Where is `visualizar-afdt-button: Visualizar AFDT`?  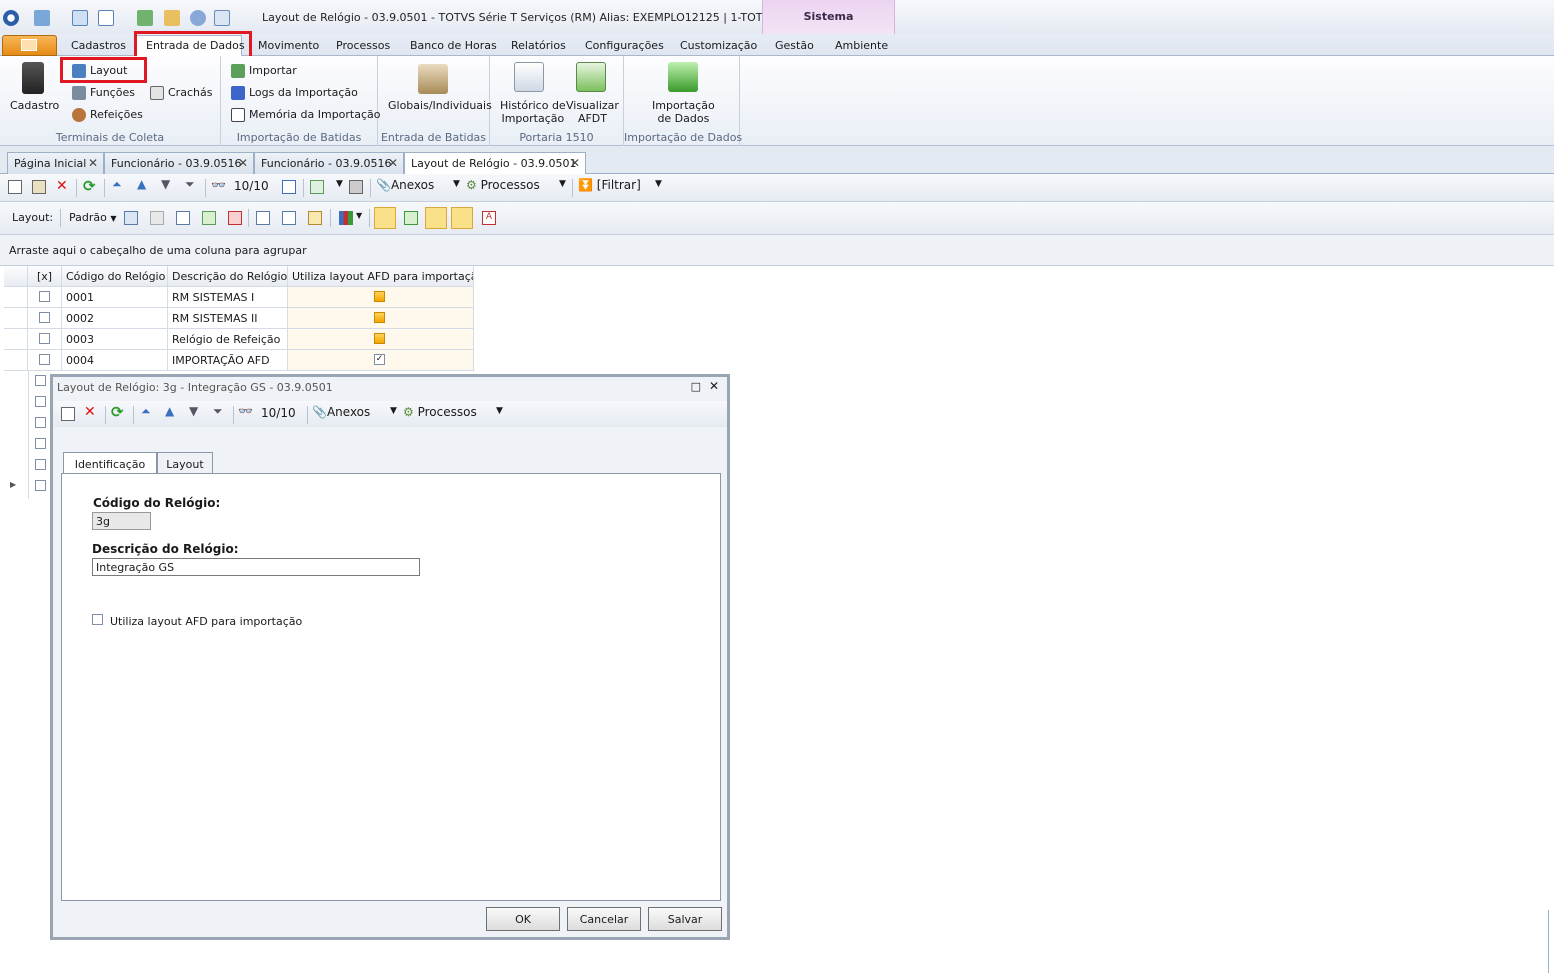
visualizar-afdt-button: Visualizar AFDT is located at coordinates (592, 112).